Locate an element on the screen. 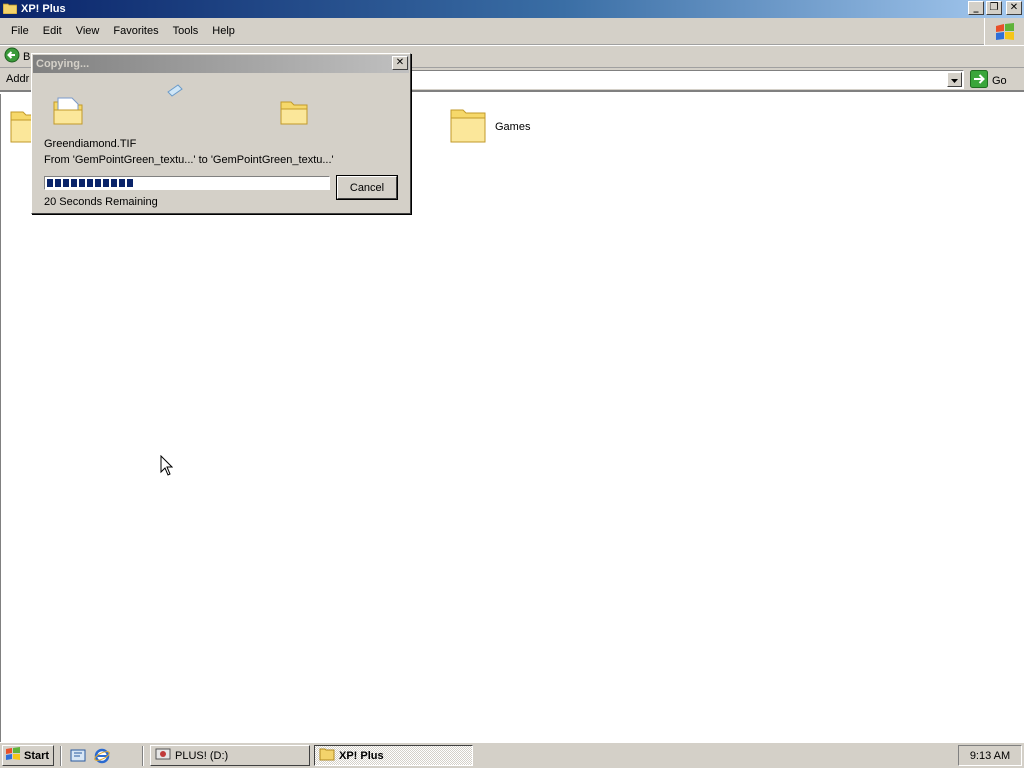 This screenshot has height=768, width=1024. dialog-close-button: ✕ is located at coordinates (400, 63).